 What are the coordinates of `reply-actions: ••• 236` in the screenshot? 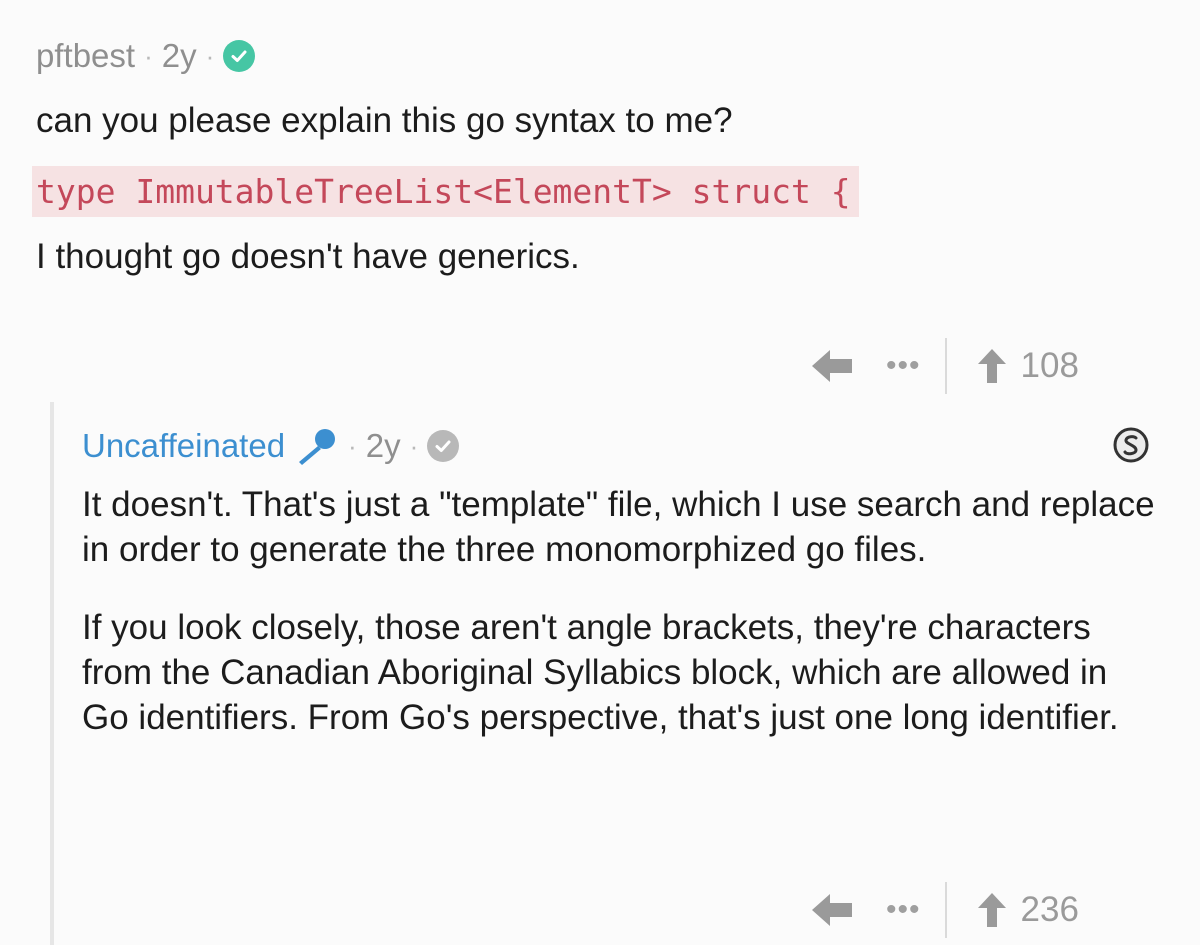 It's located at (944, 910).